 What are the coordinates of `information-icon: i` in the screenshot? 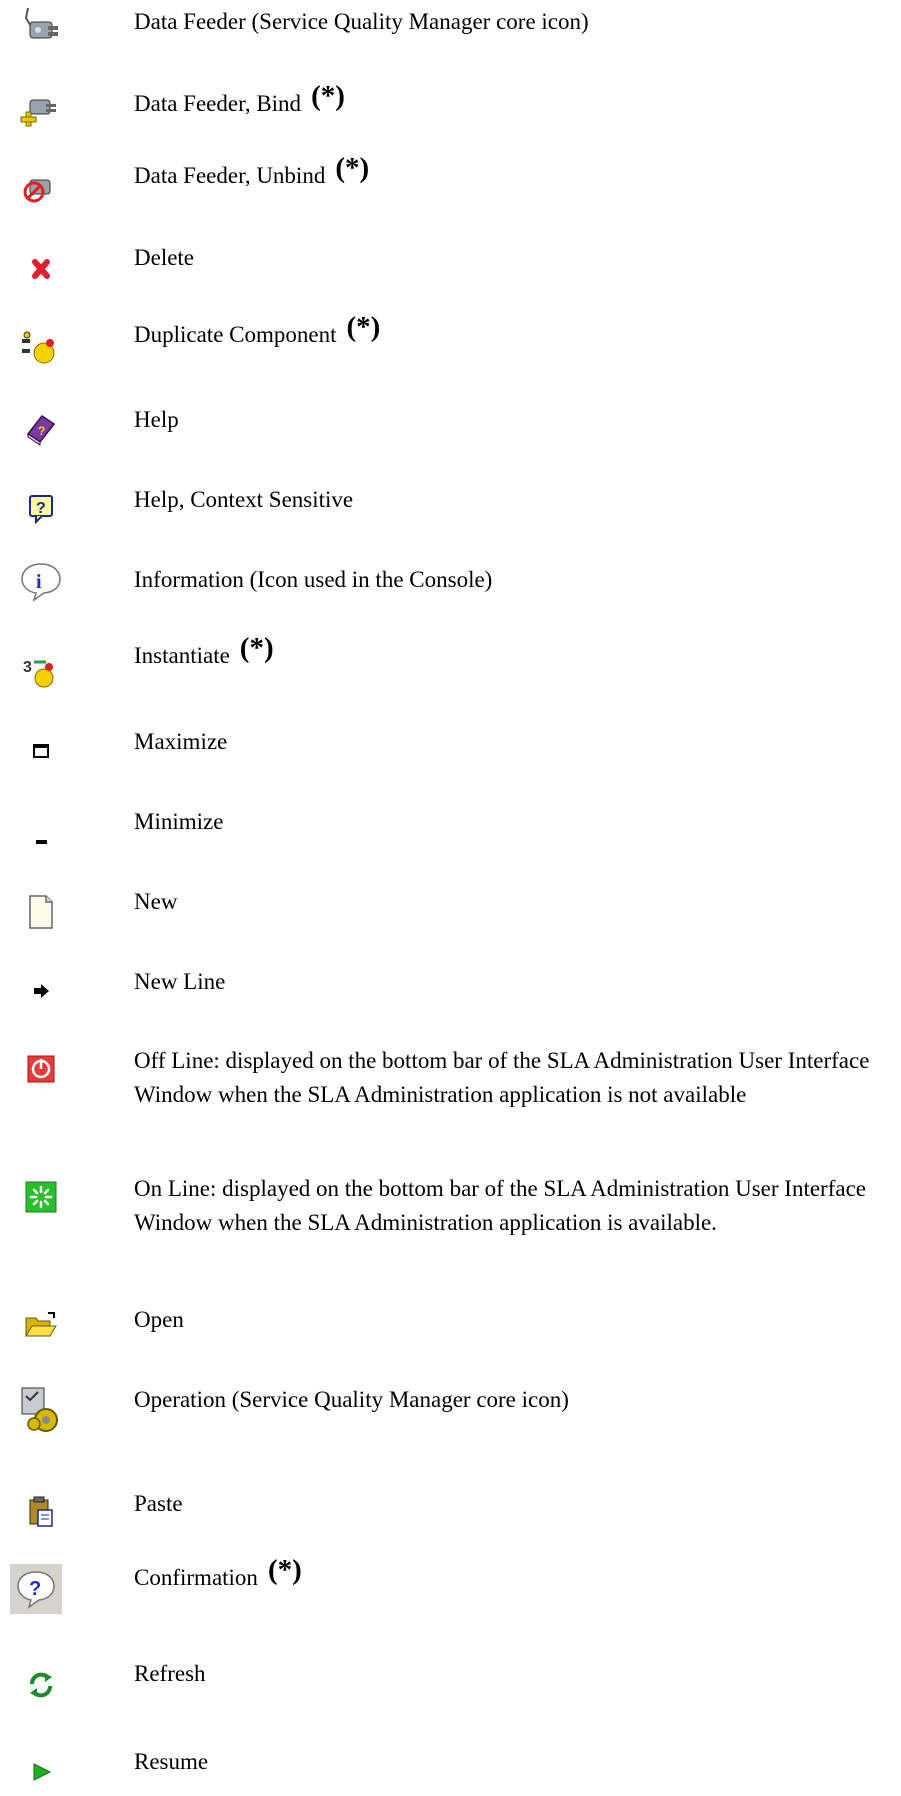 It's located at (41, 582).